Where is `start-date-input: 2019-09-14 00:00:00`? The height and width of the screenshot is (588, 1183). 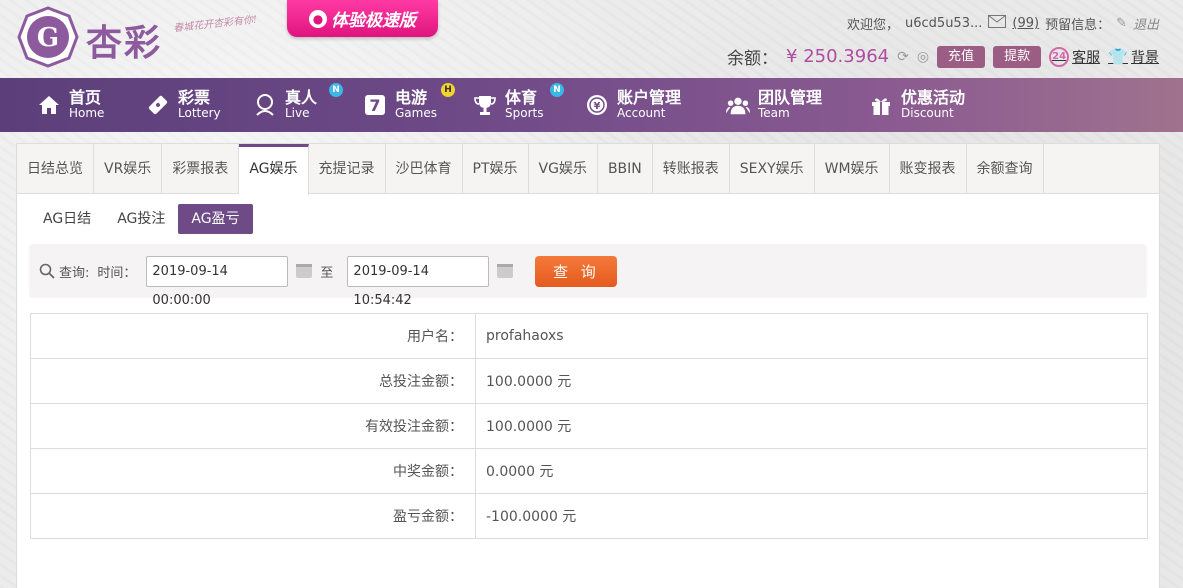 start-date-input: 2019-09-14 00:00:00 is located at coordinates (217, 281).